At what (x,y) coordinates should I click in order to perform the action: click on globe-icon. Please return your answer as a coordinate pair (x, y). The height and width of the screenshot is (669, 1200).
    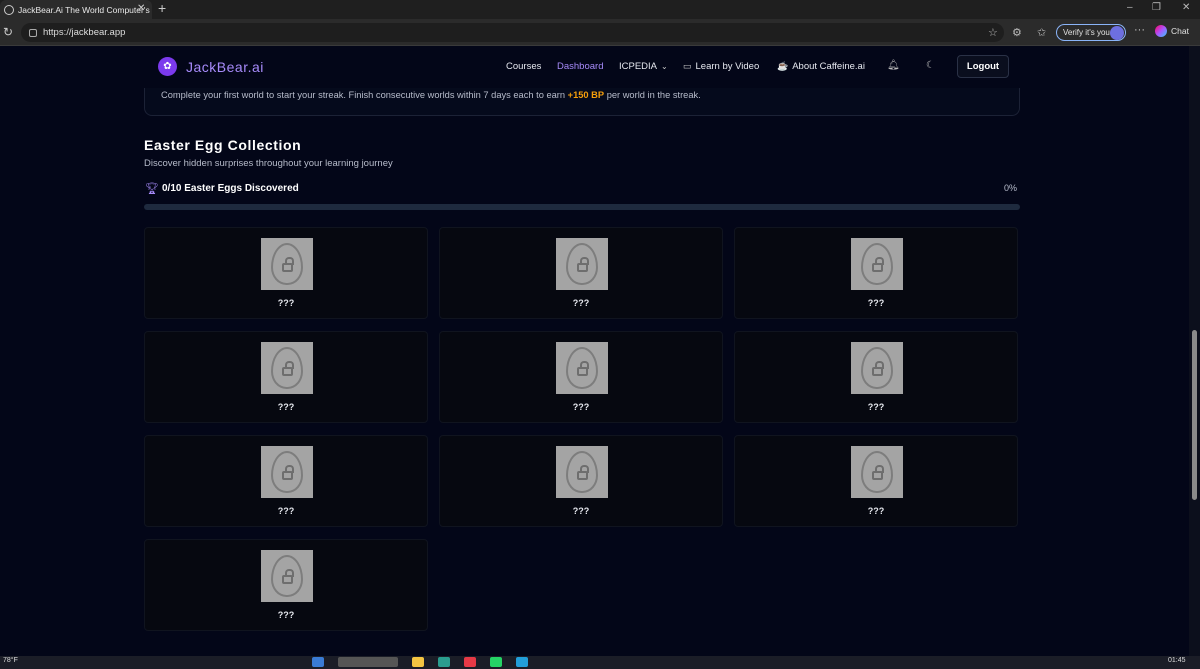
    Looking at the image, I should click on (9, 9).